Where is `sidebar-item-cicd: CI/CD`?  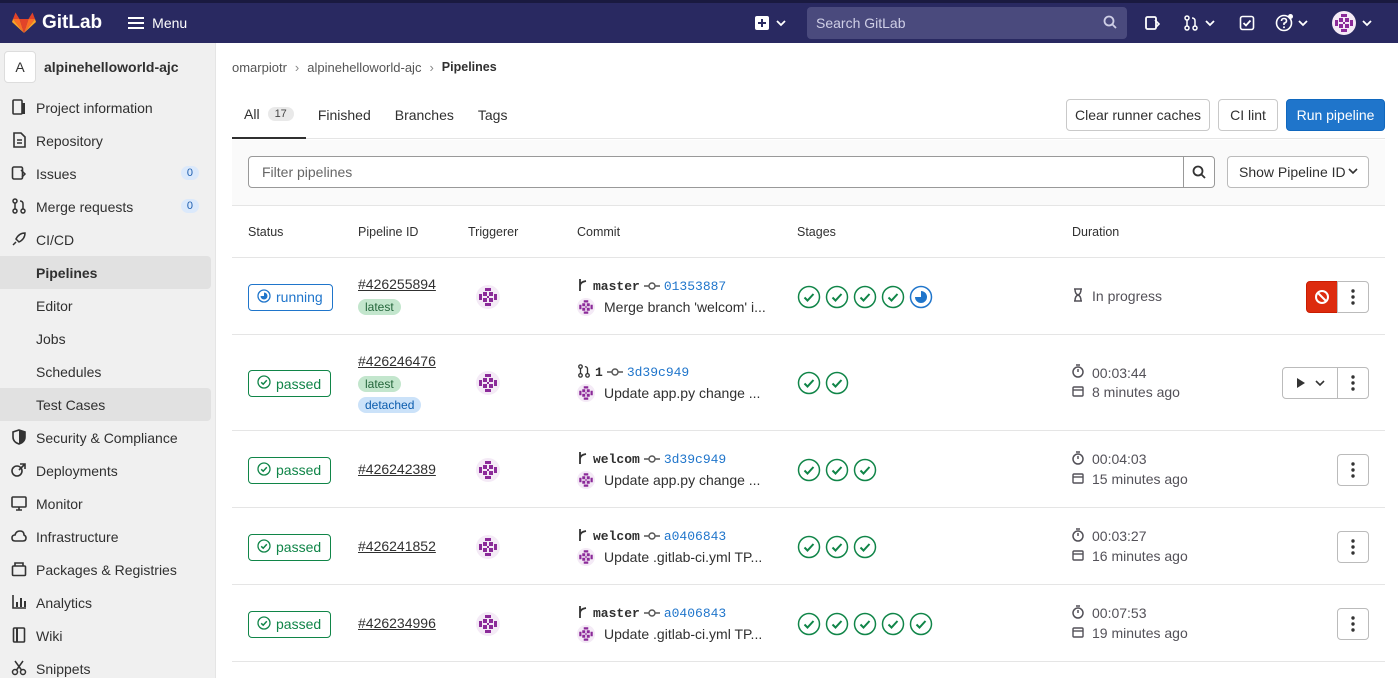
sidebar-item-cicd: CI/CD is located at coordinates (107, 239).